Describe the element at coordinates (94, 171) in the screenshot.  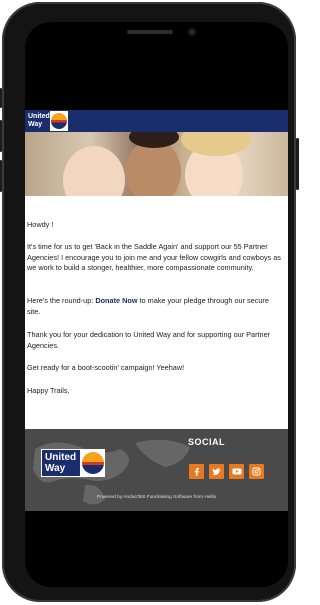
I see `child-face-left` at that location.